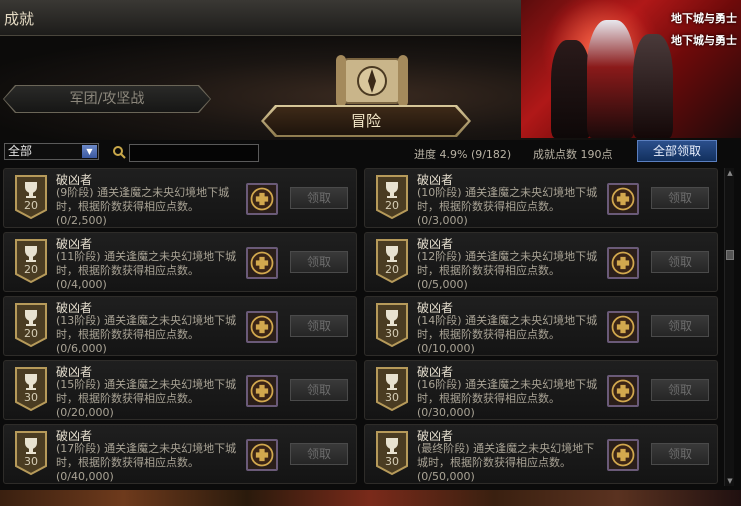 The image size is (741, 506). What do you see at coordinates (81, 220) in the screenshot?
I see `achievement-progress: (0/2,500)` at bounding box center [81, 220].